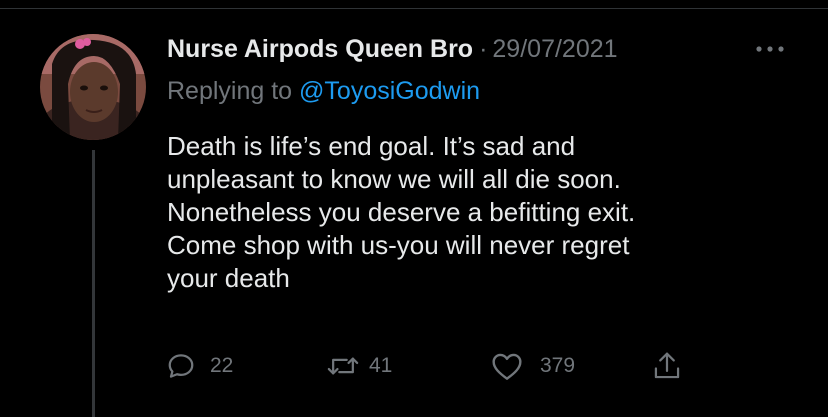  I want to click on avatar, so click(93, 87).